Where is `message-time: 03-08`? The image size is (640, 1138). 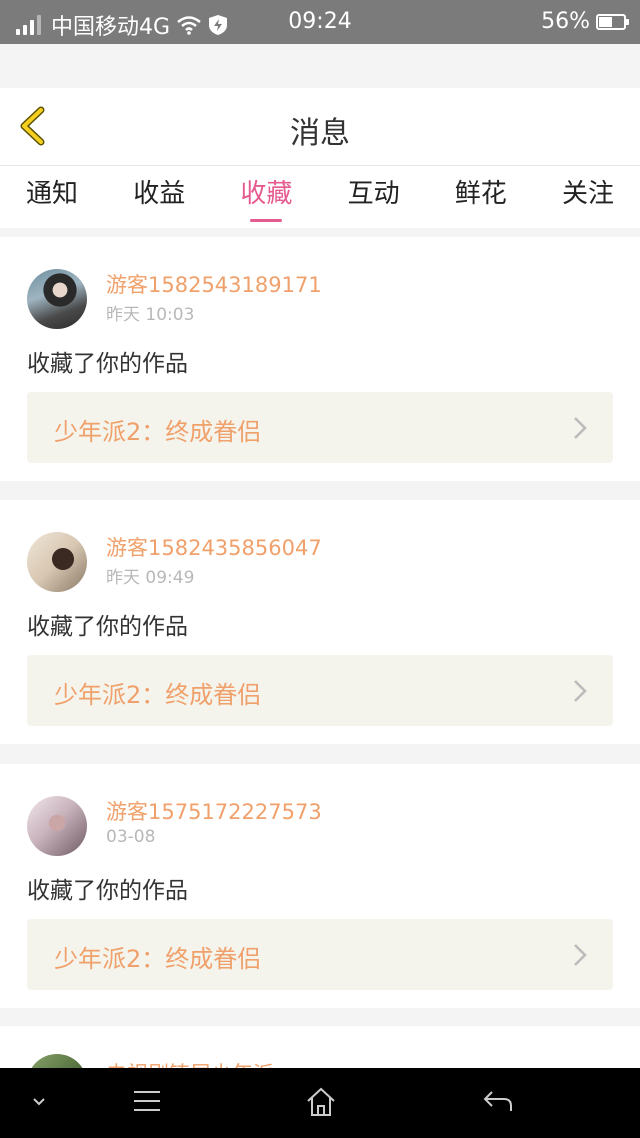
message-time: 03-08 is located at coordinates (131, 837).